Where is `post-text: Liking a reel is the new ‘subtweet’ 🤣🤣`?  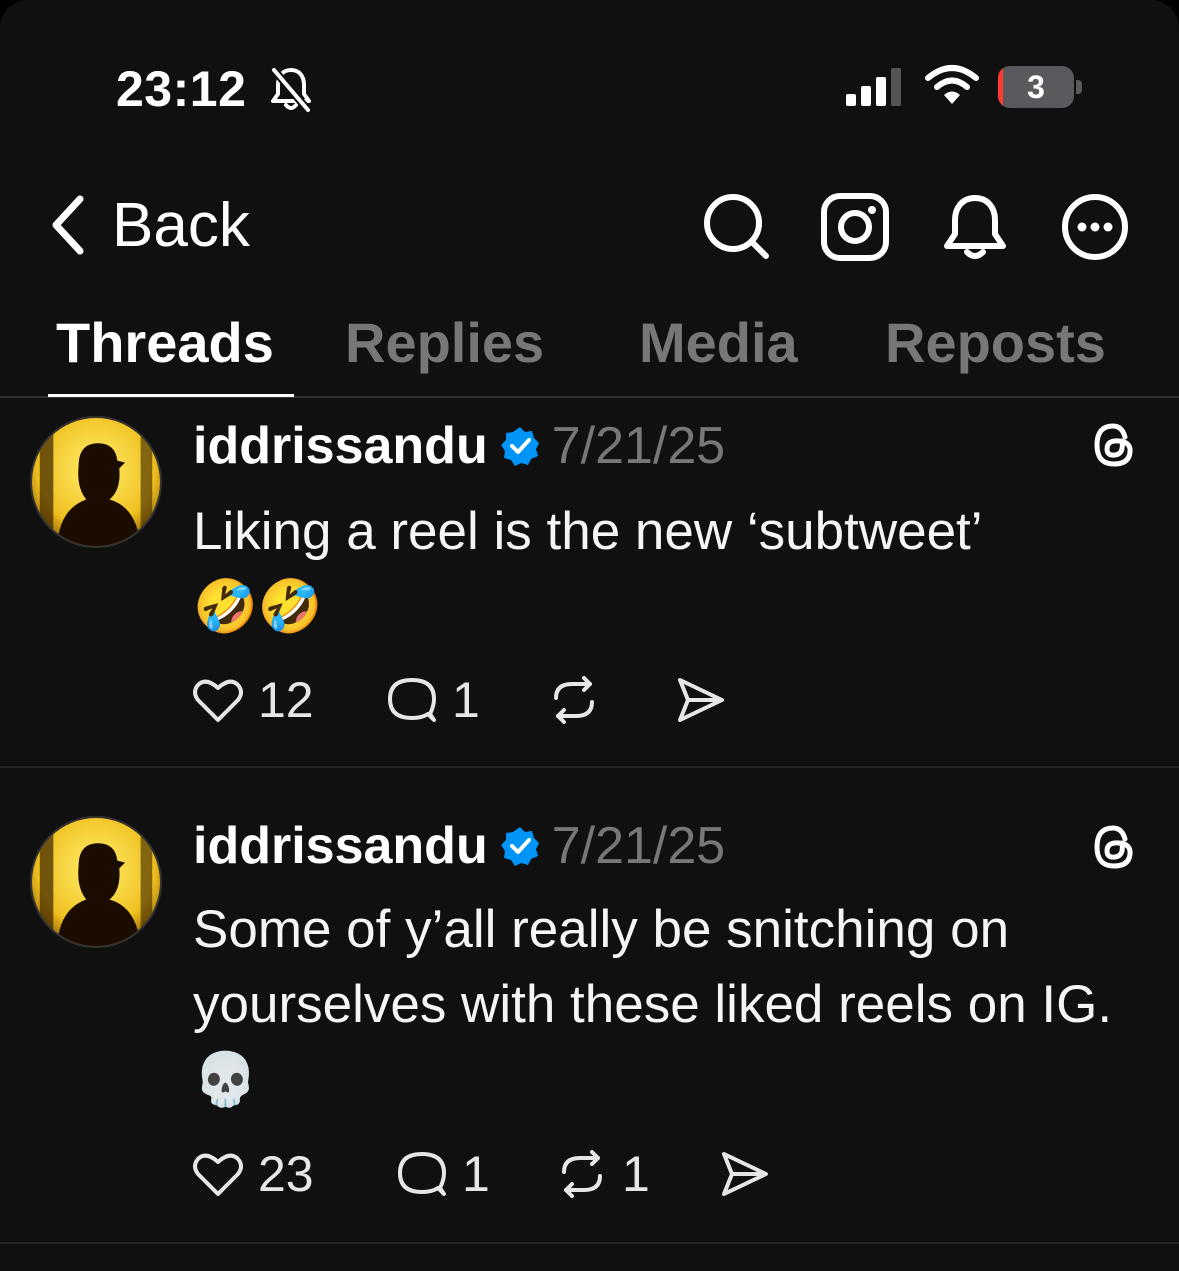 post-text: Liking a reel is the new ‘subtweet’ 🤣🤣 is located at coordinates (588, 569).